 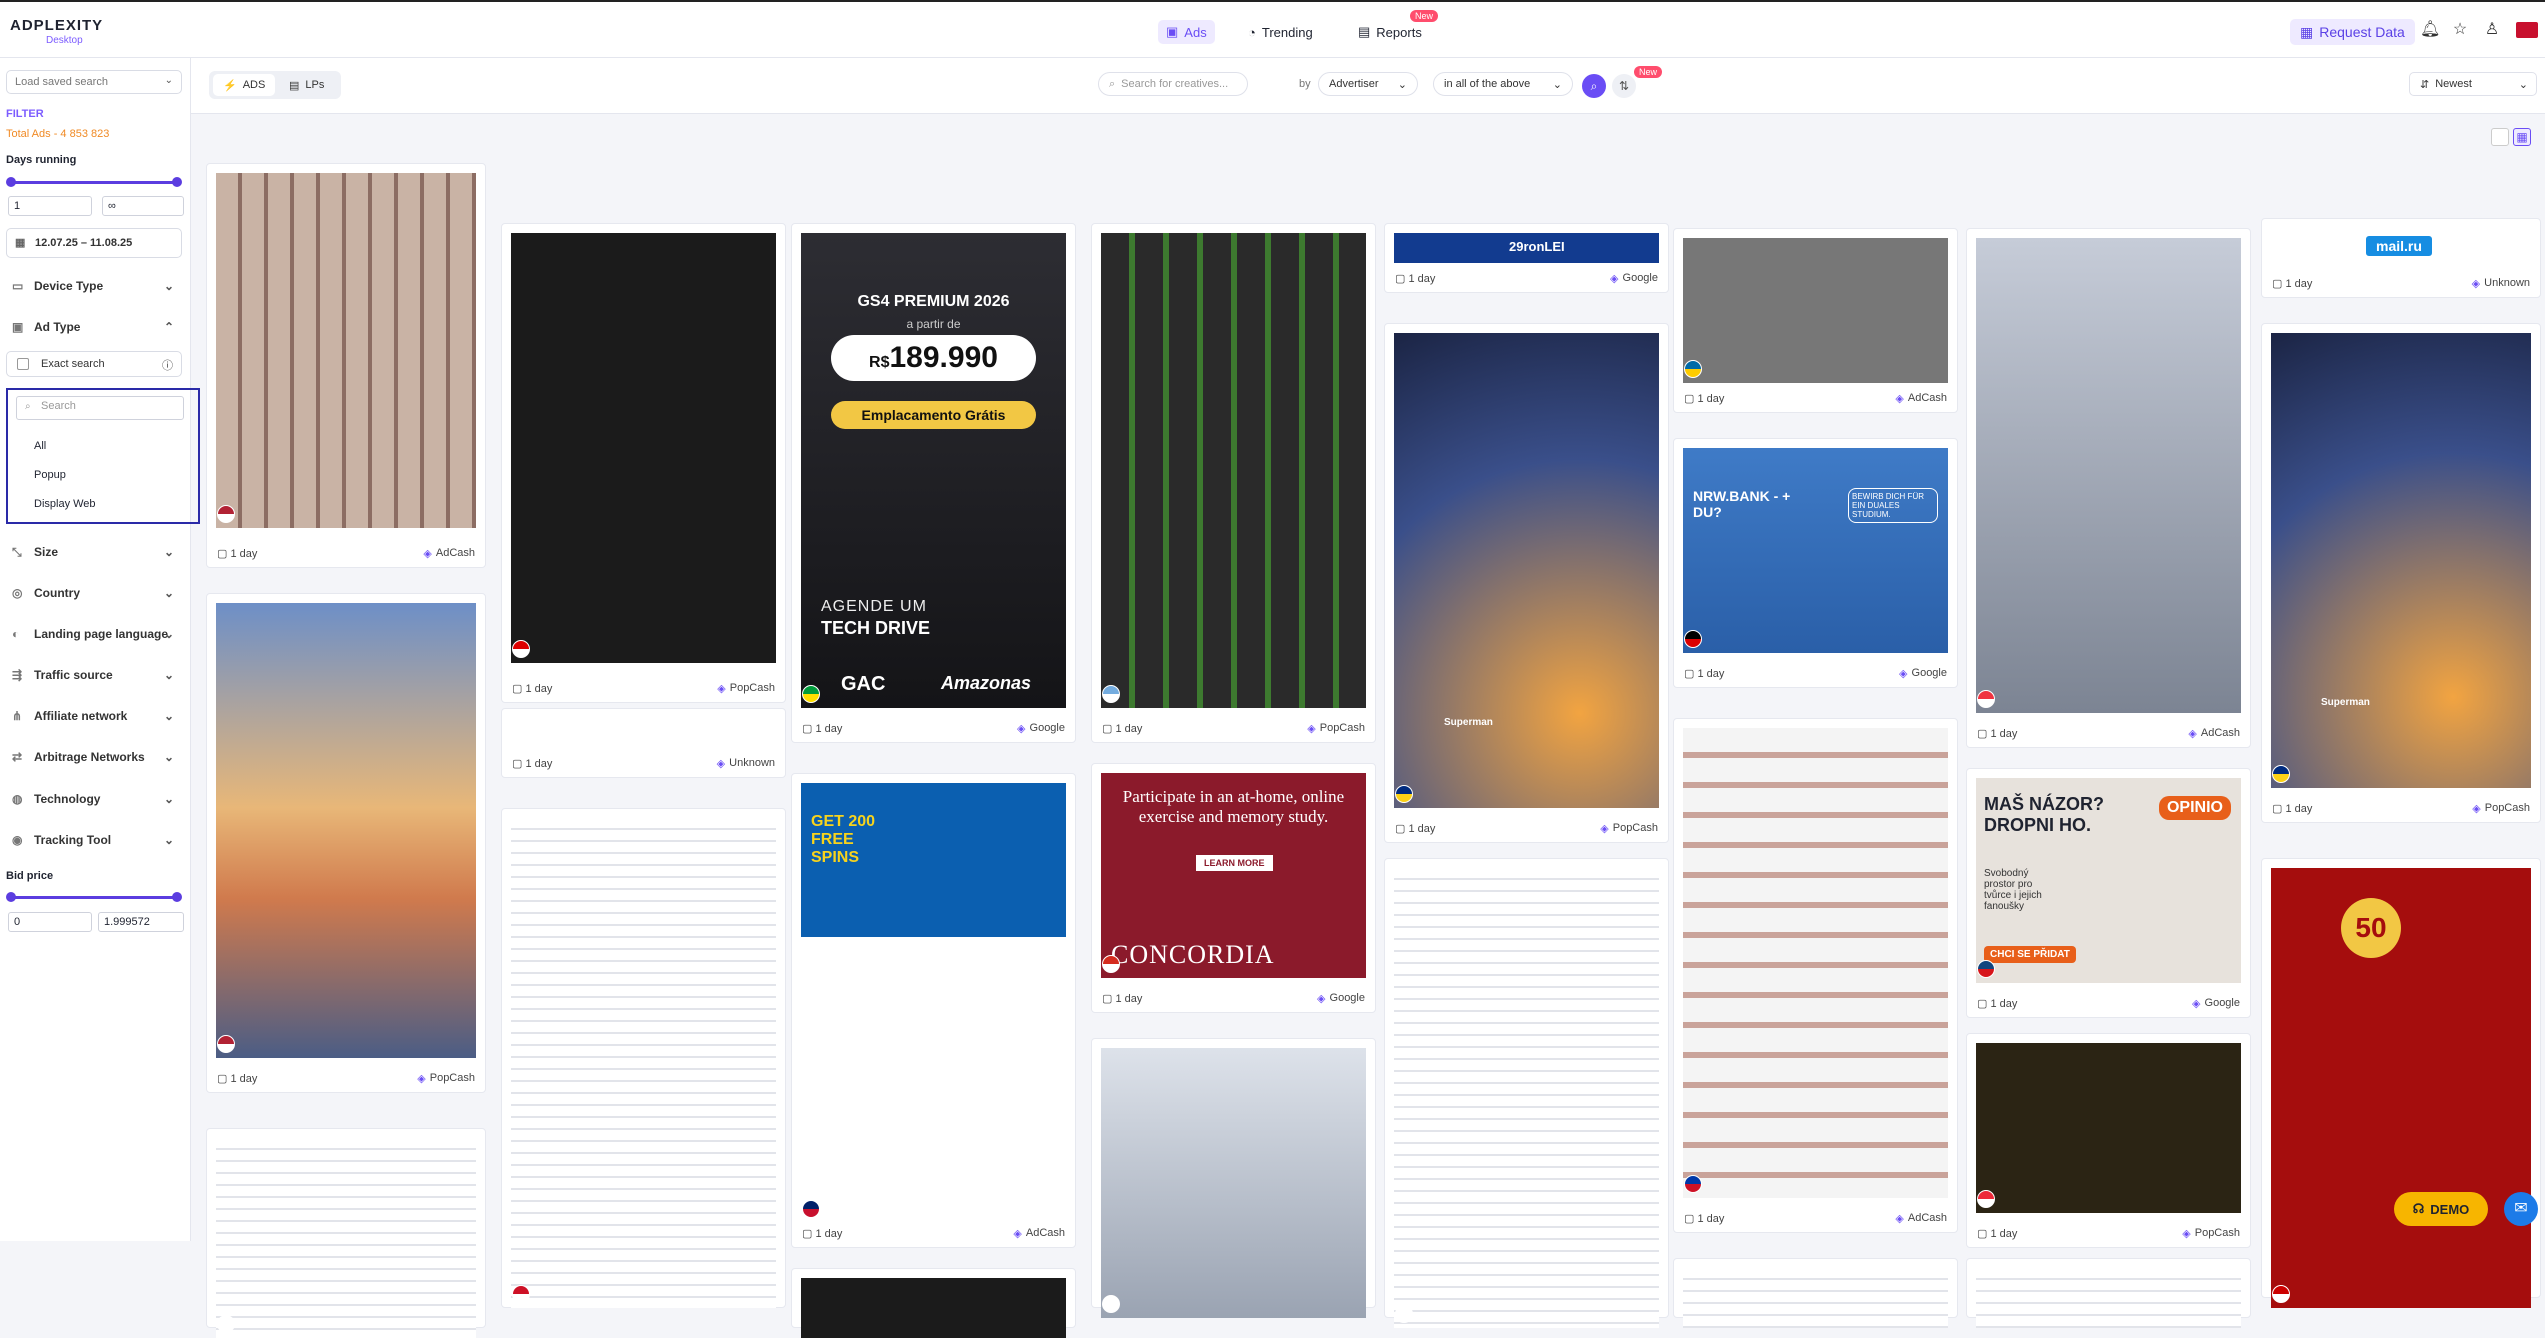 I want to click on chat-button: ✉, so click(x=2521, y=1209).